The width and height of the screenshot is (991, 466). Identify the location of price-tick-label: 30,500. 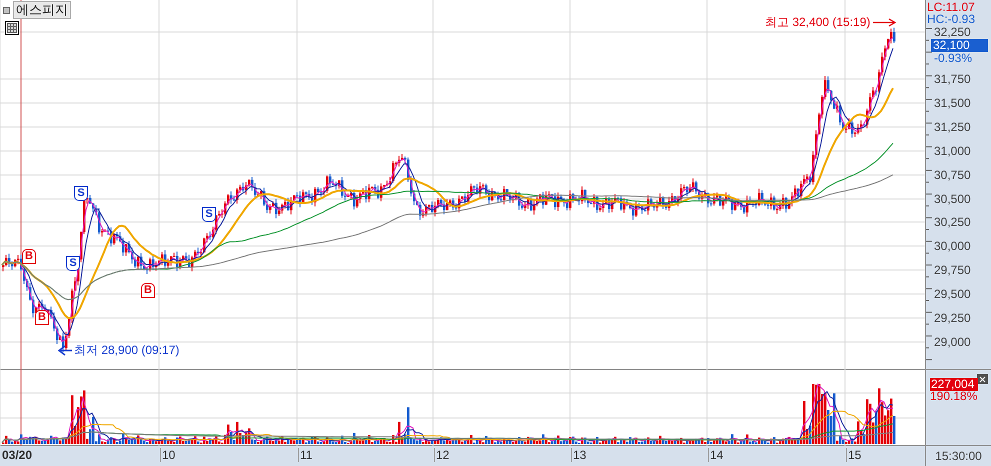
(952, 199).